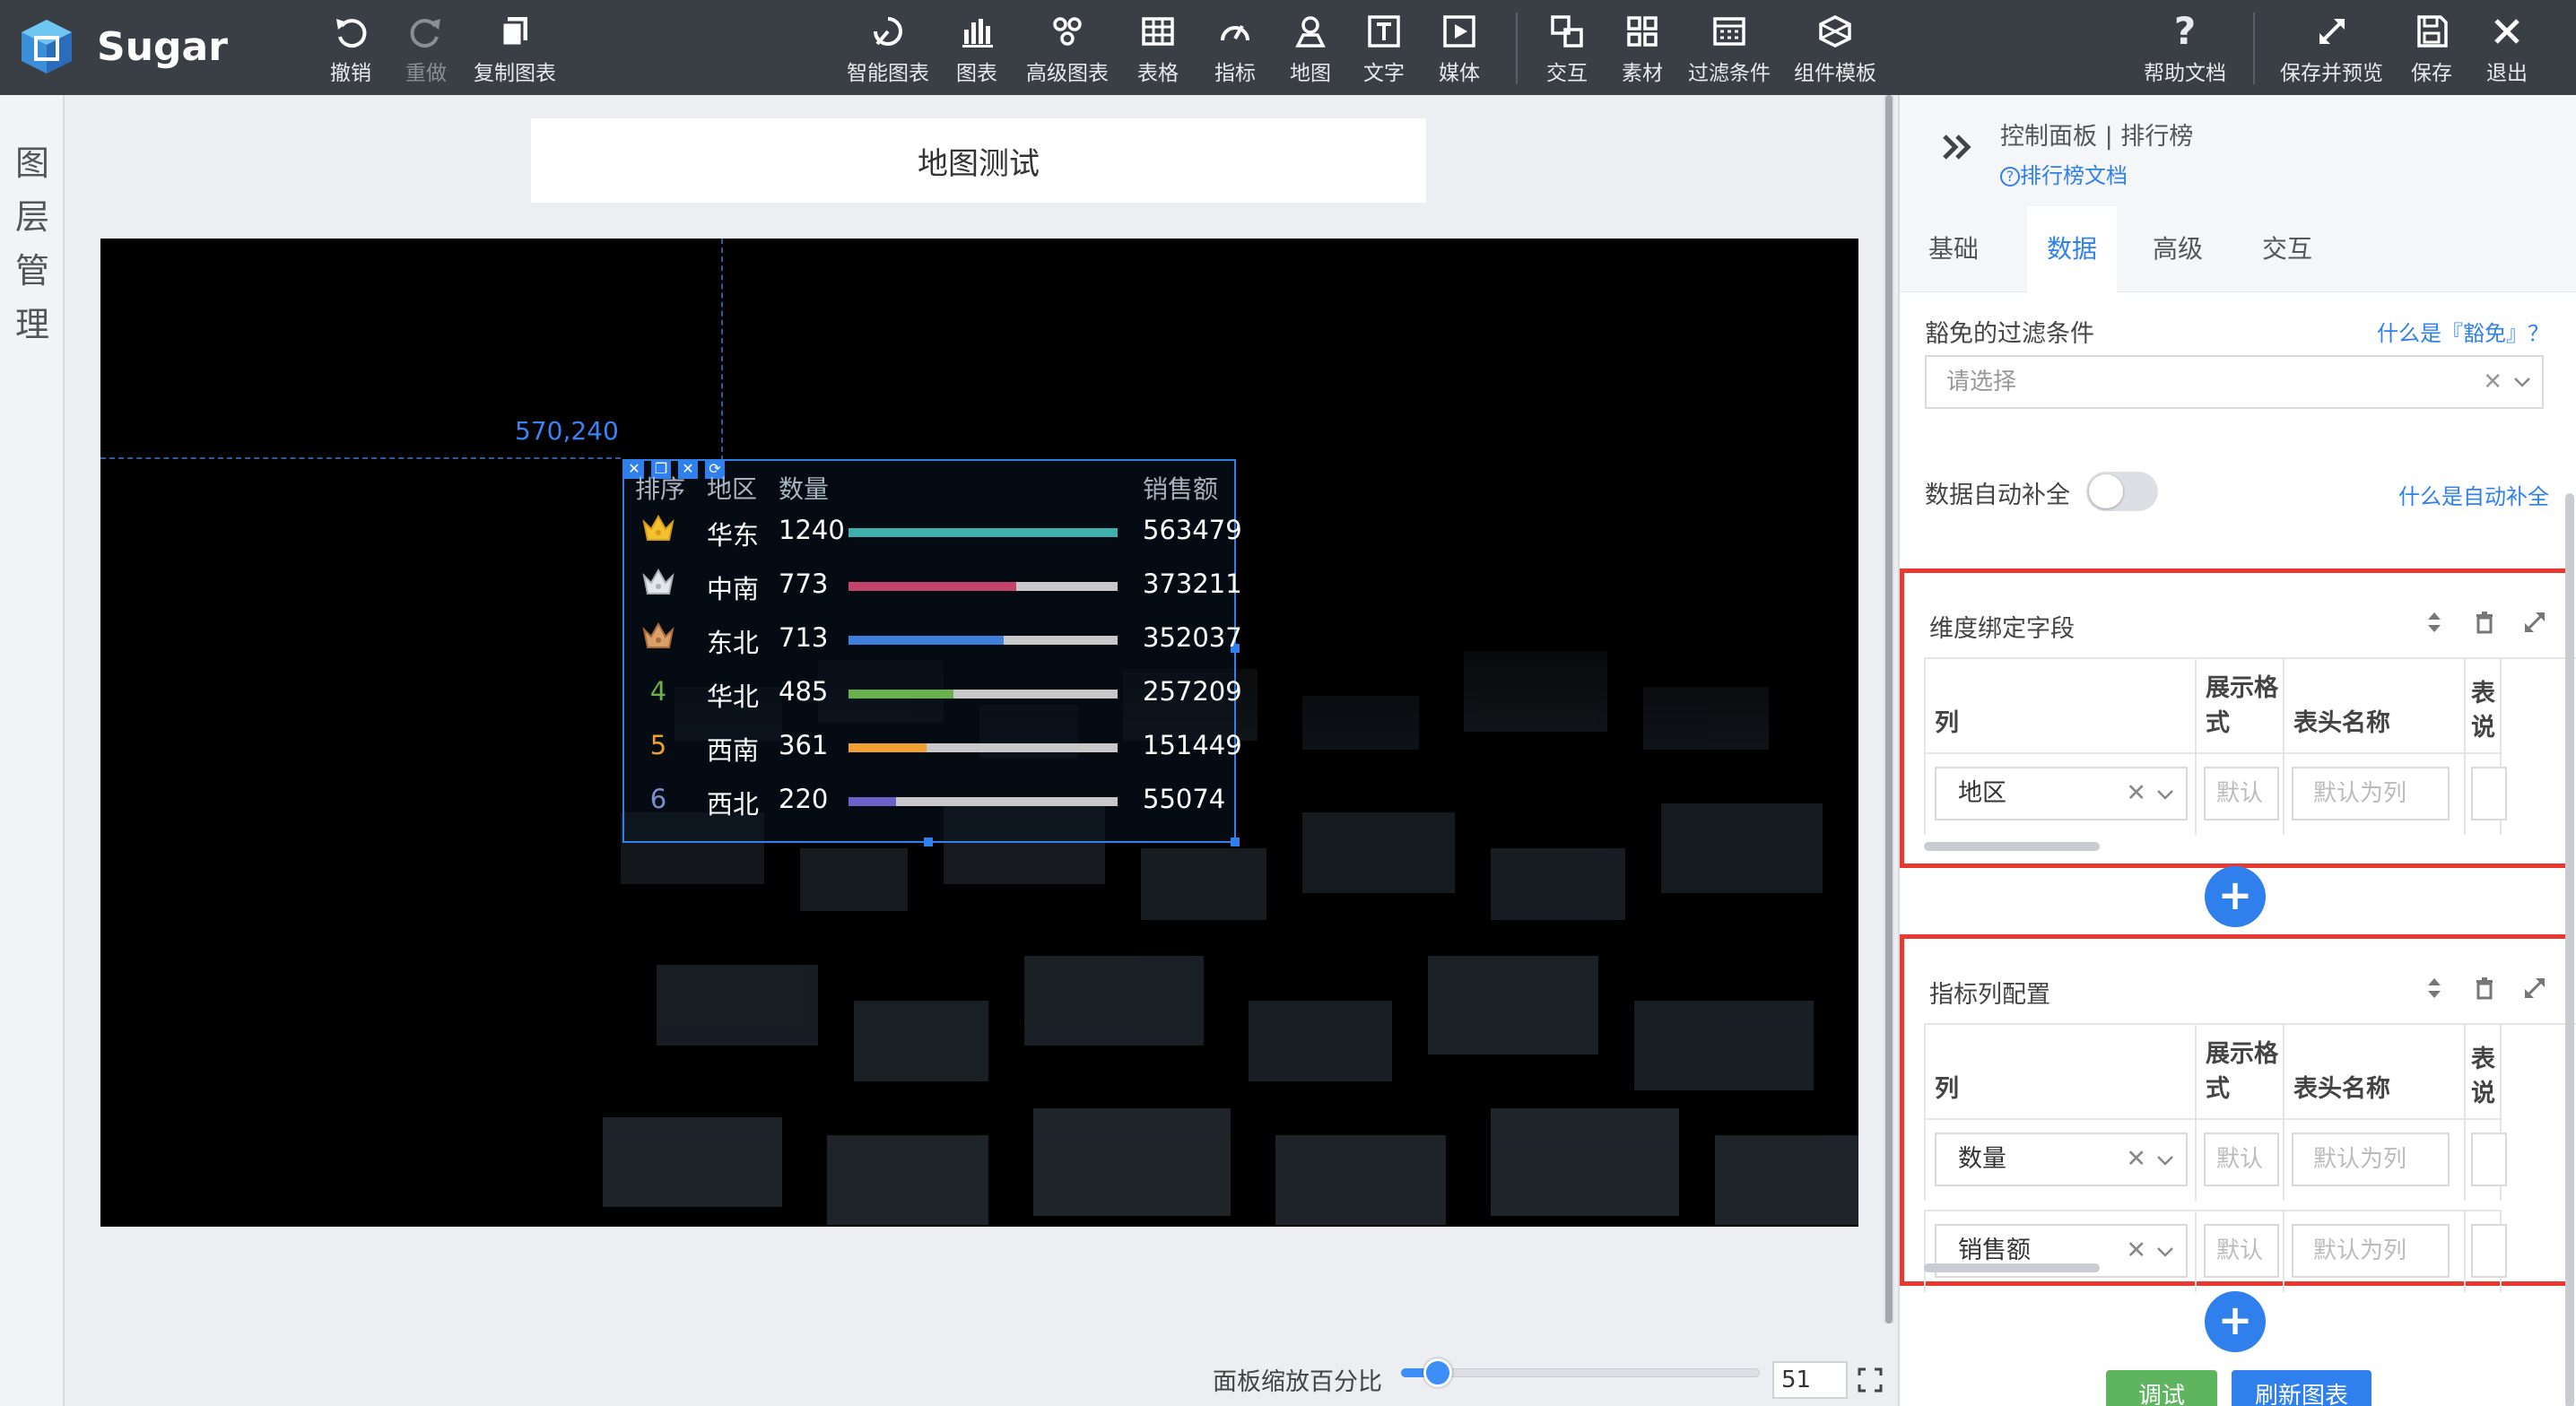 The width and height of the screenshot is (2576, 1406). Describe the element at coordinates (2185, 48) in the screenshot. I see `help-doc-button: ? 帮助文档` at that location.